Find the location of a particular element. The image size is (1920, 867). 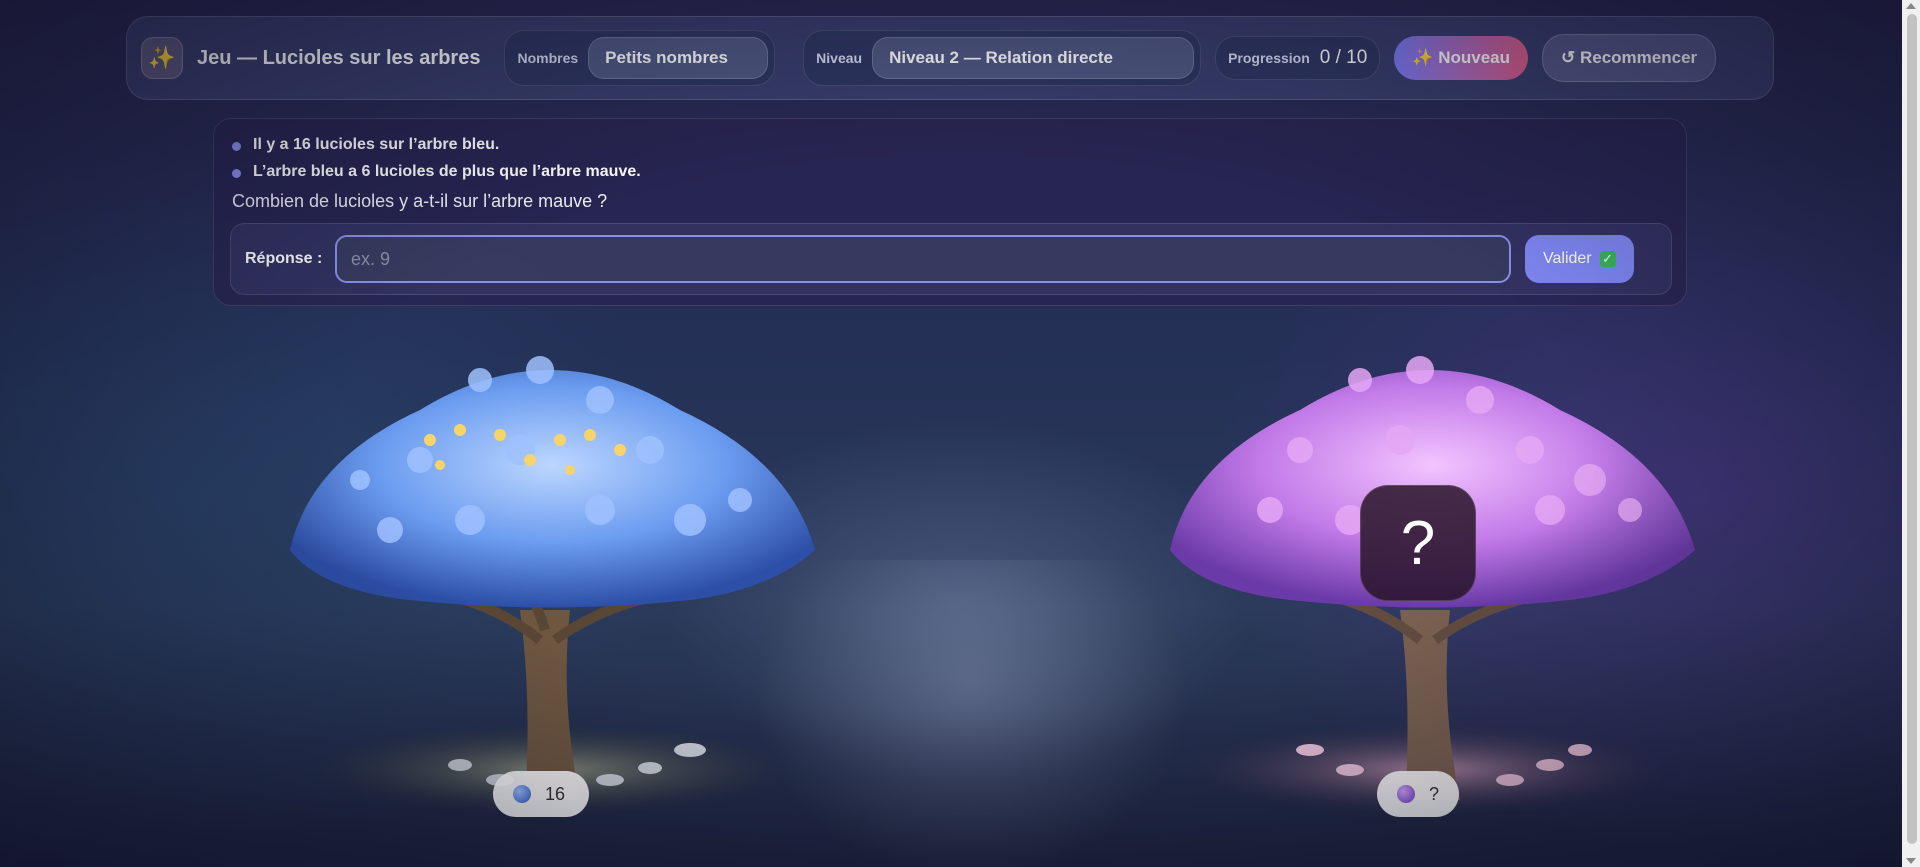

sparkles-icon: ✨ is located at coordinates (162, 58).